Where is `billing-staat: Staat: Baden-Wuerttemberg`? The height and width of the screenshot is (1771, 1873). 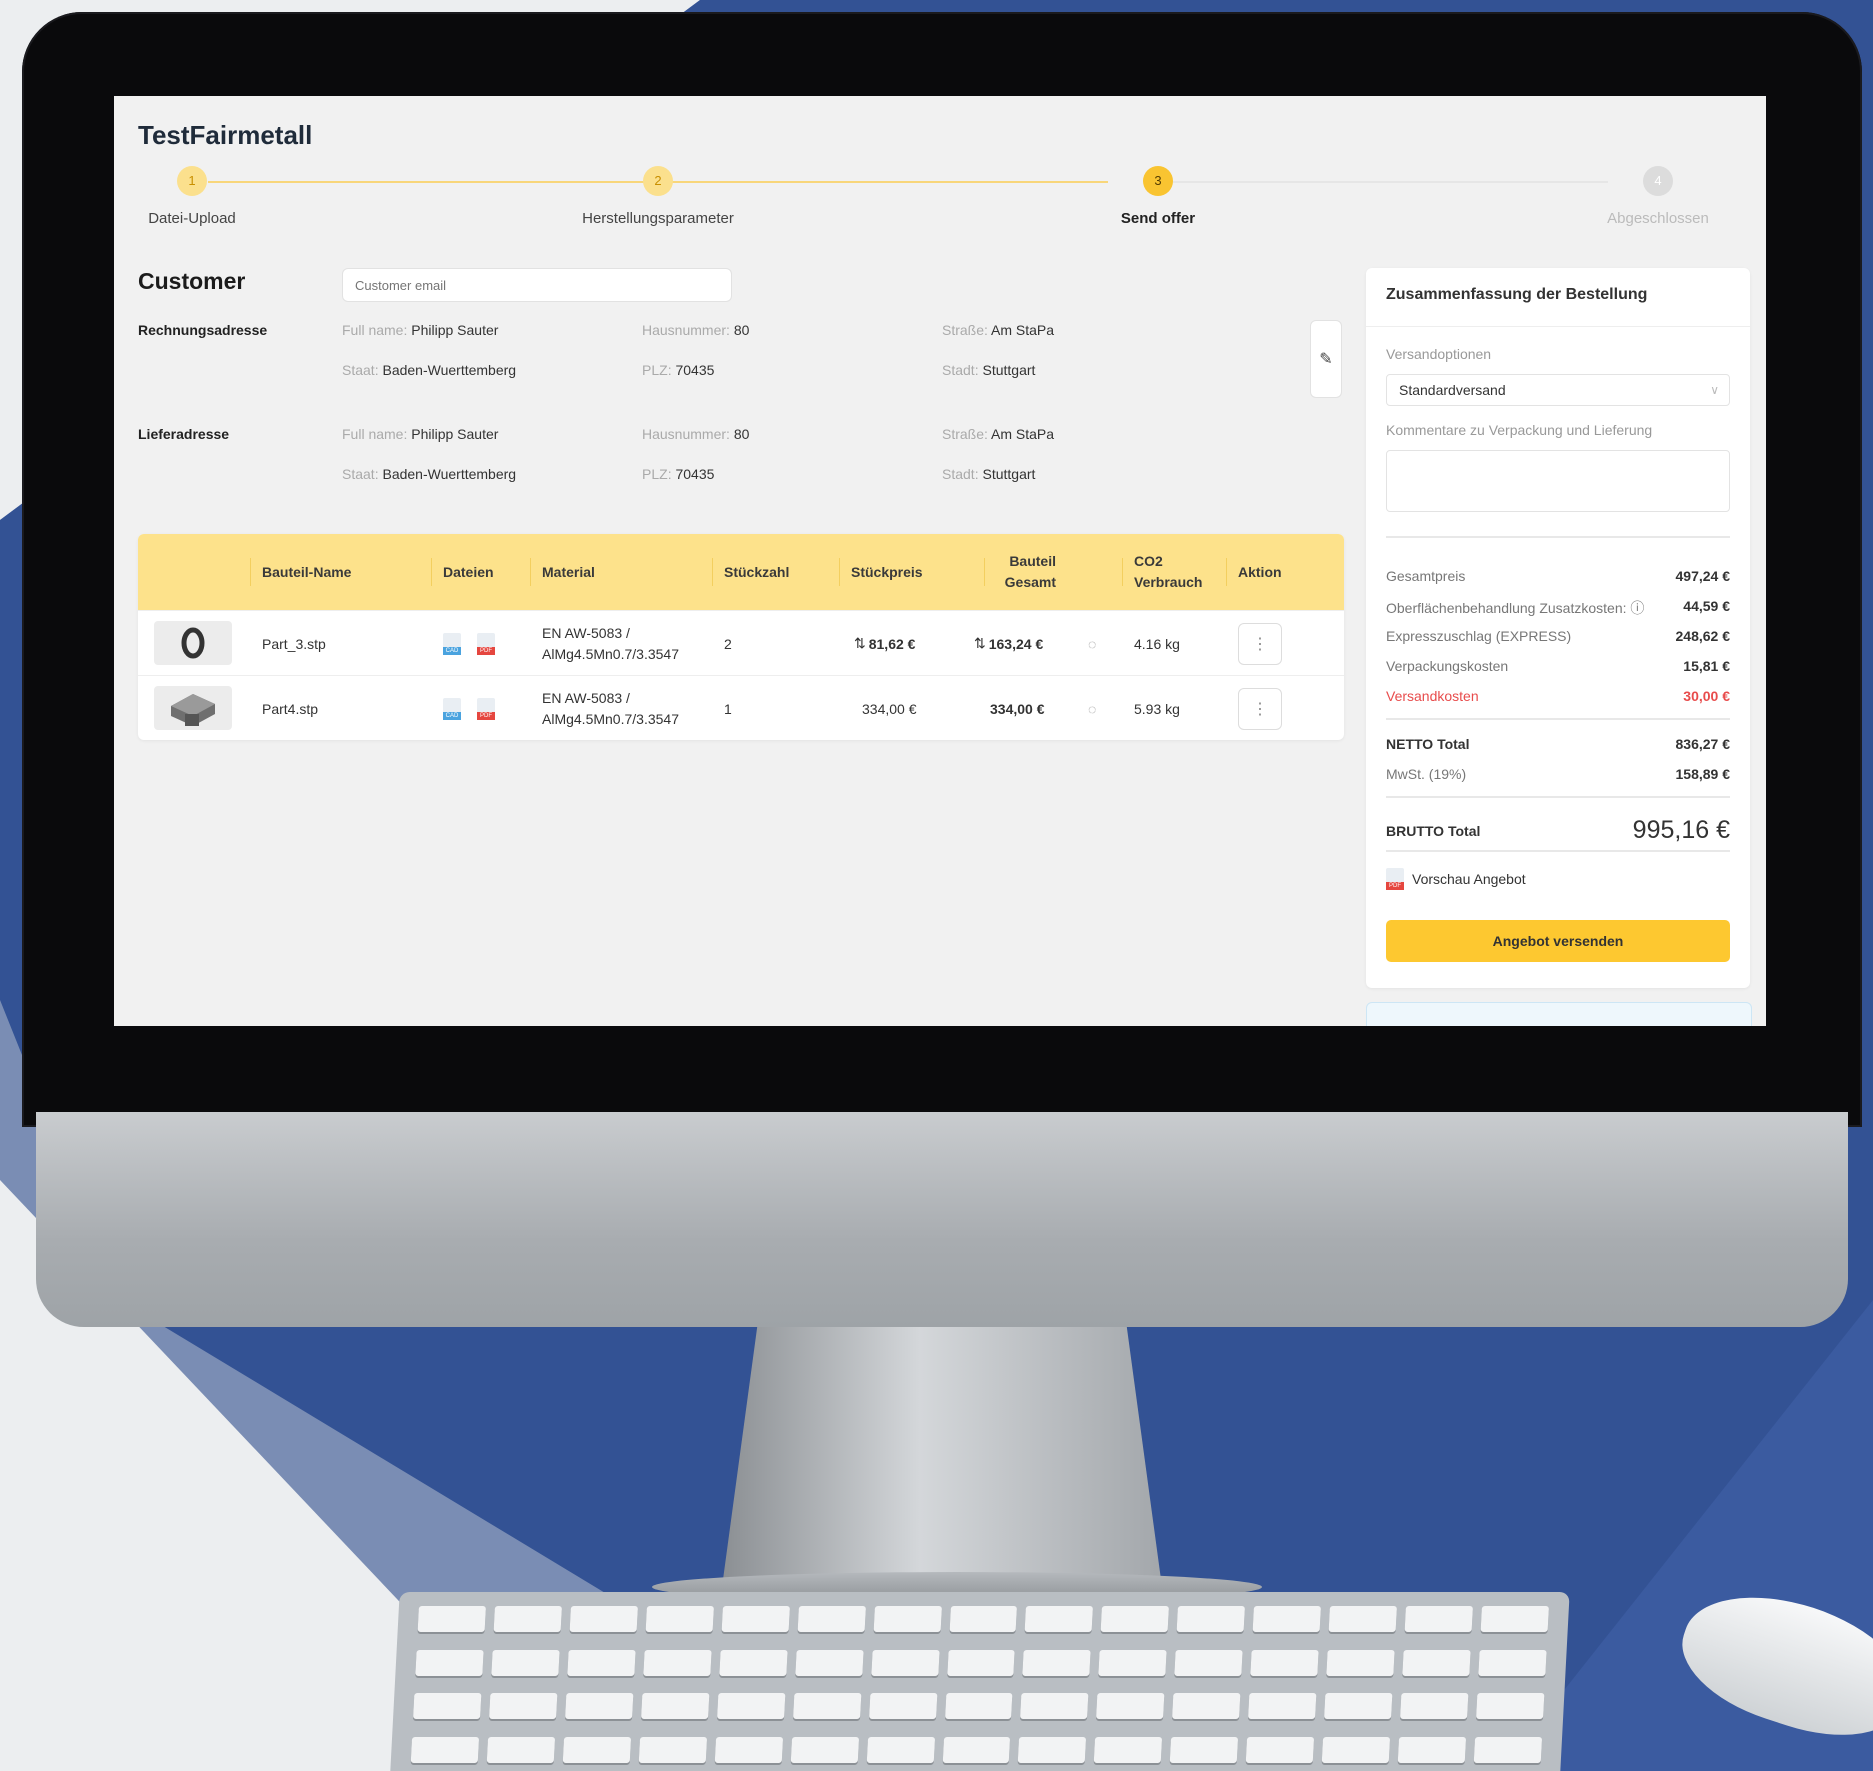
billing-staat: Staat: Baden-Wuerttemberg is located at coordinates (429, 370).